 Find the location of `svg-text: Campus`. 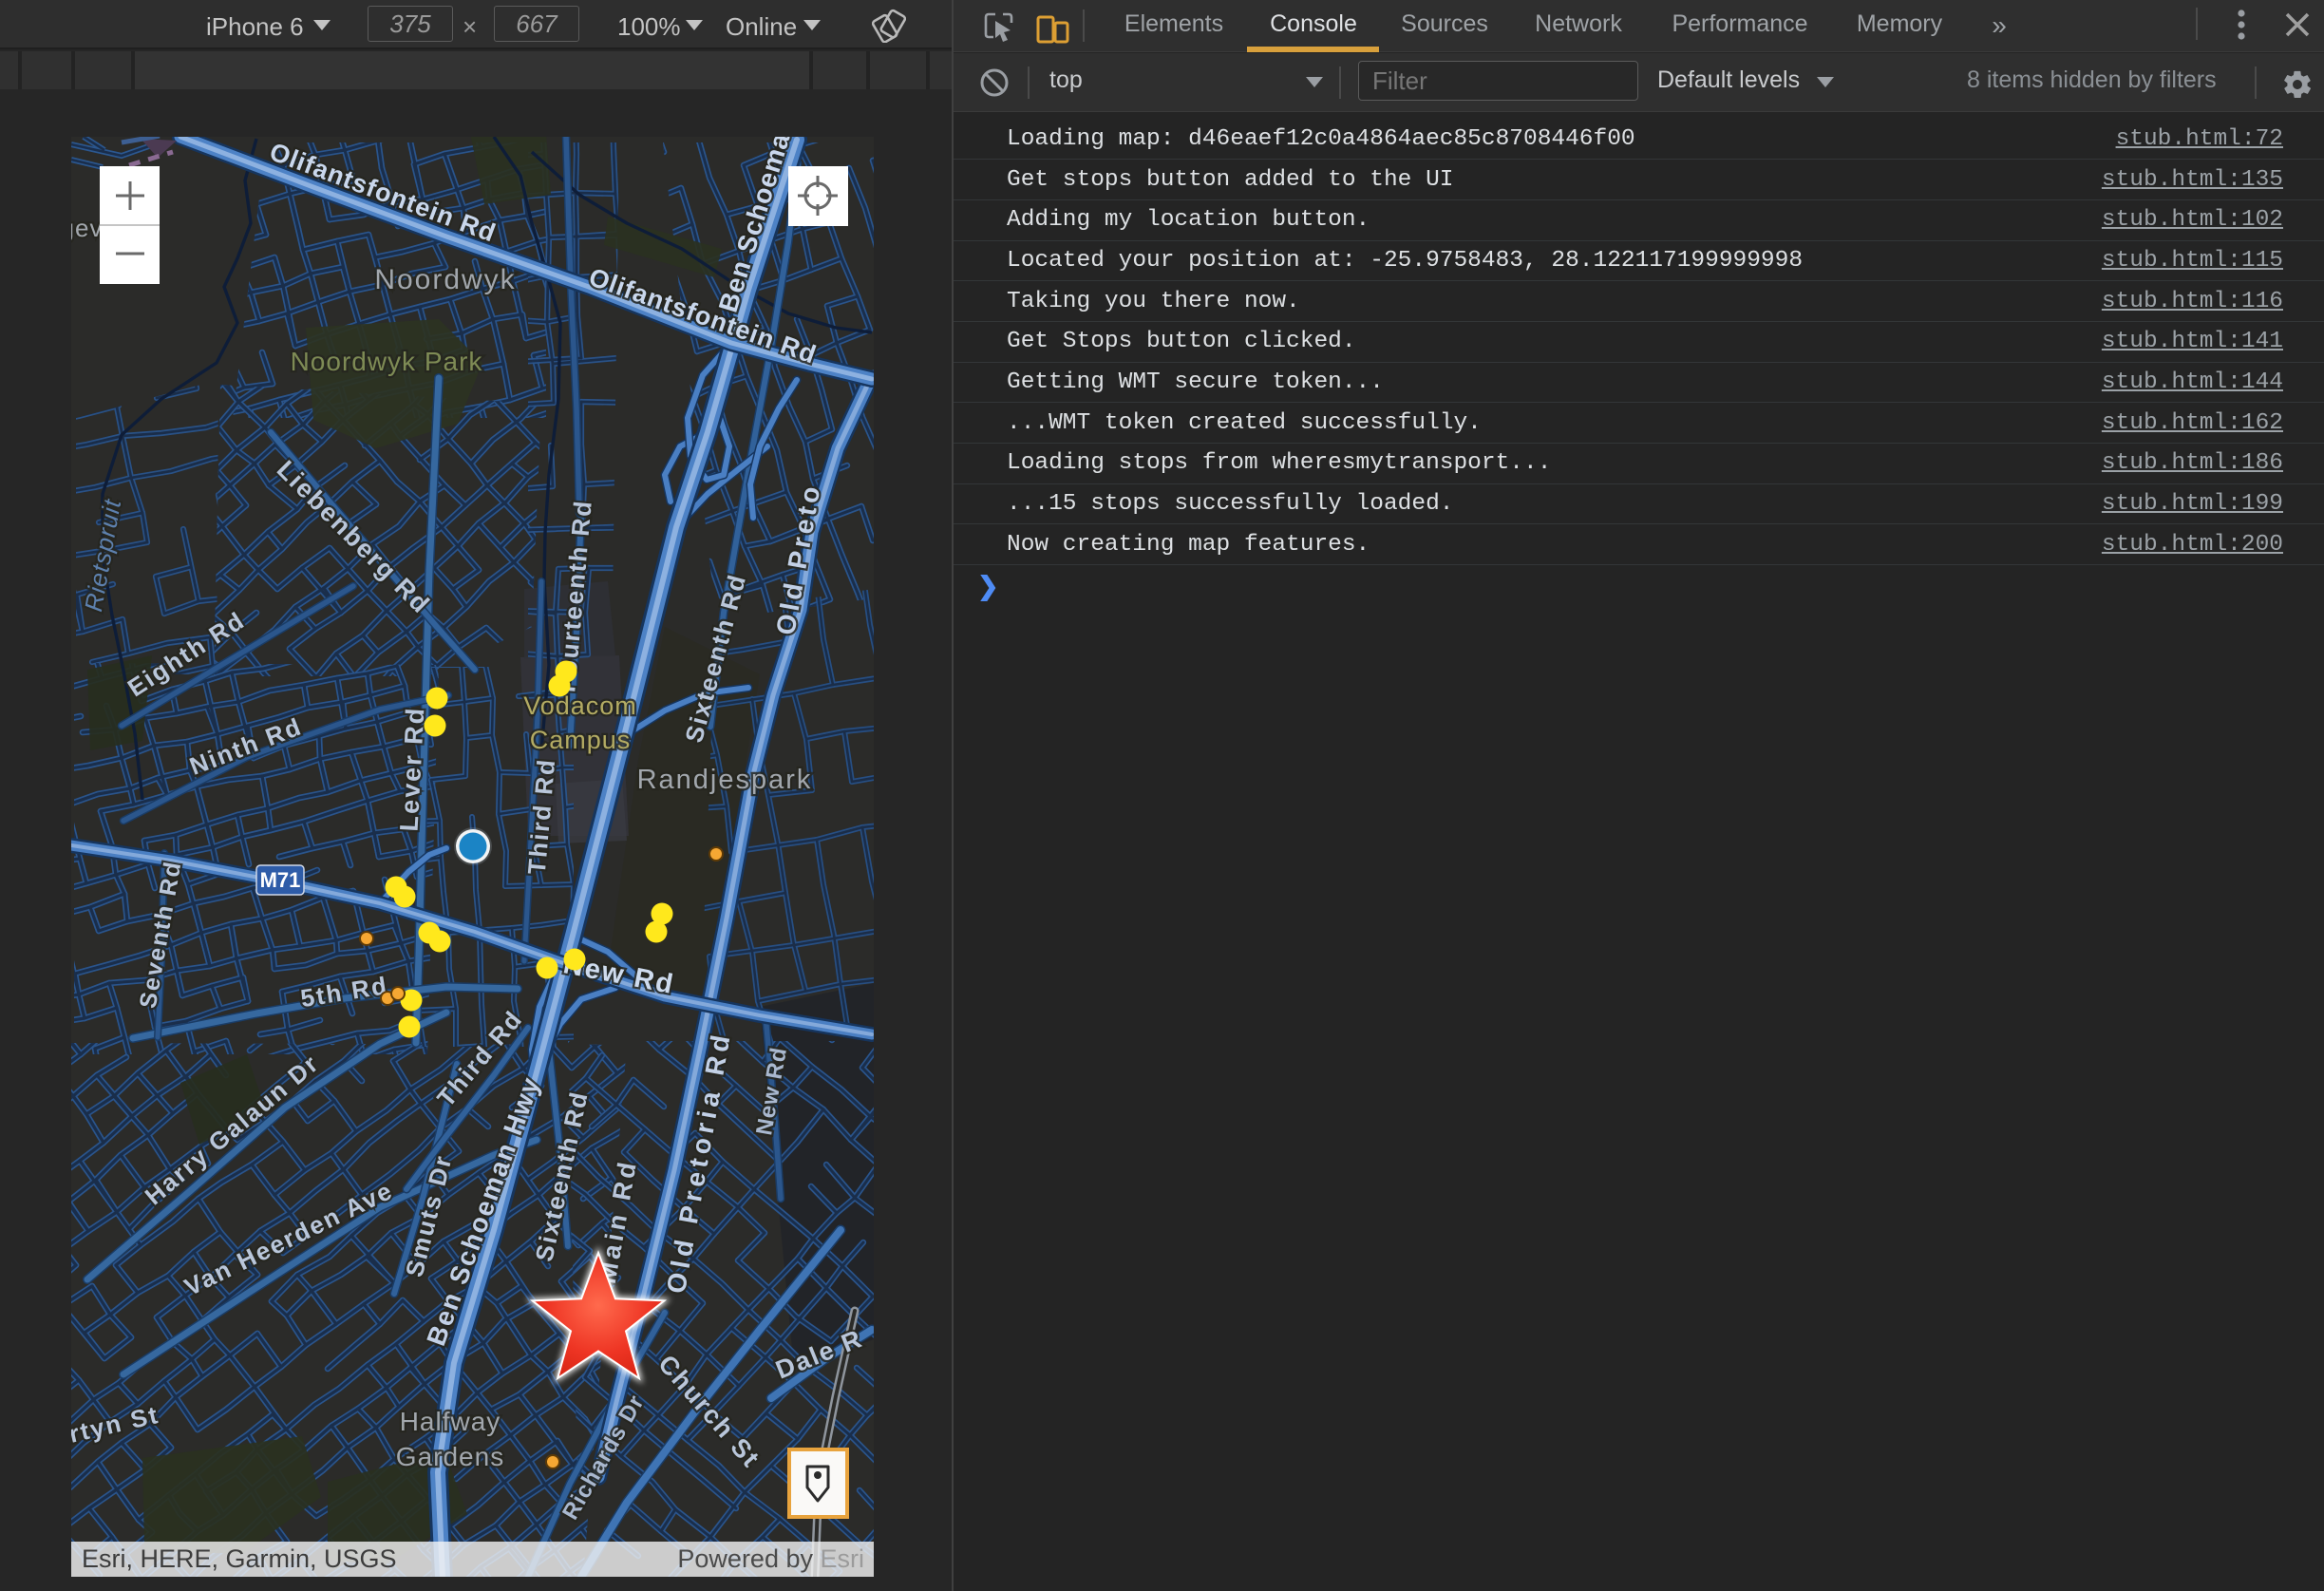

svg-text: Campus is located at coordinates (581, 740).